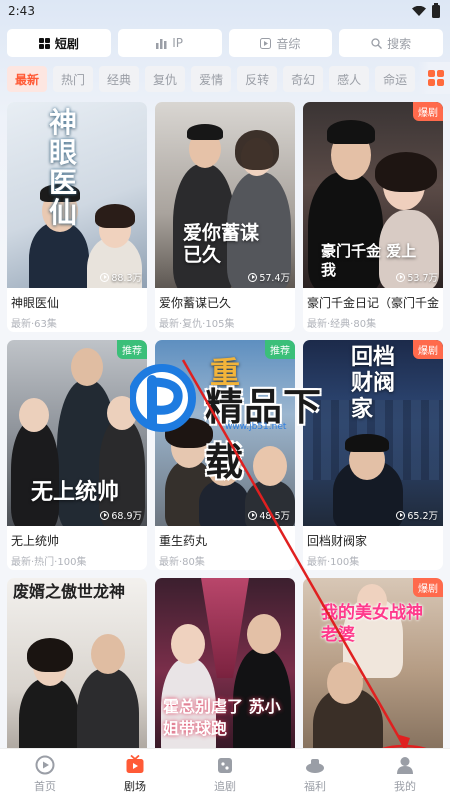 This screenshot has width=450, height=800. Describe the element at coordinates (161, 43) in the screenshot. I see `bar-chart-icon` at that location.